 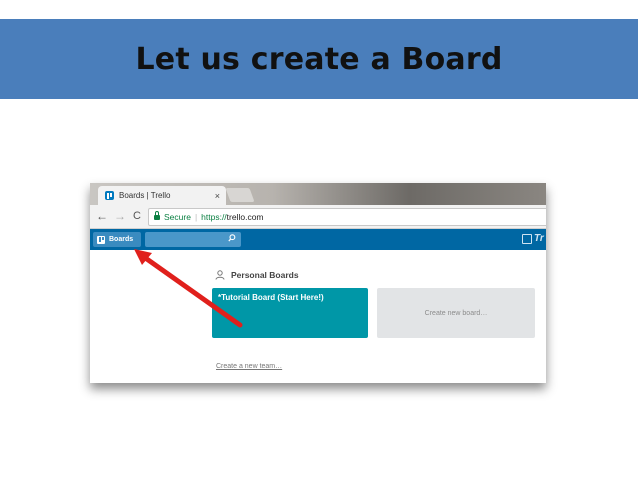 I want to click on url-host: trello.com, so click(x=245, y=217).